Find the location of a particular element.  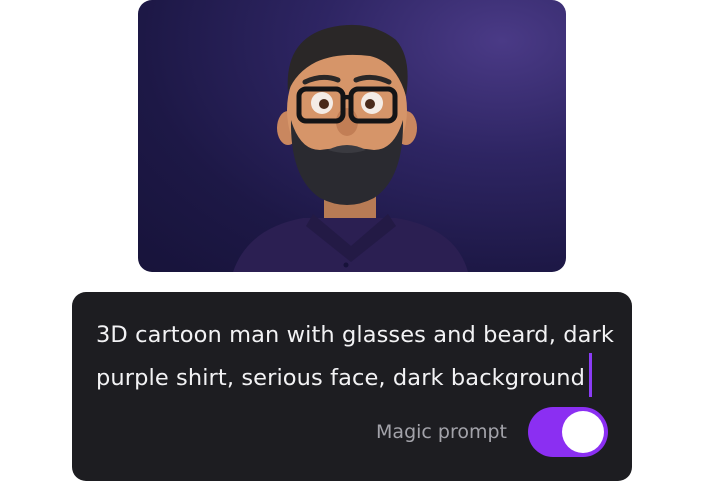

text-caret is located at coordinates (591, 375).